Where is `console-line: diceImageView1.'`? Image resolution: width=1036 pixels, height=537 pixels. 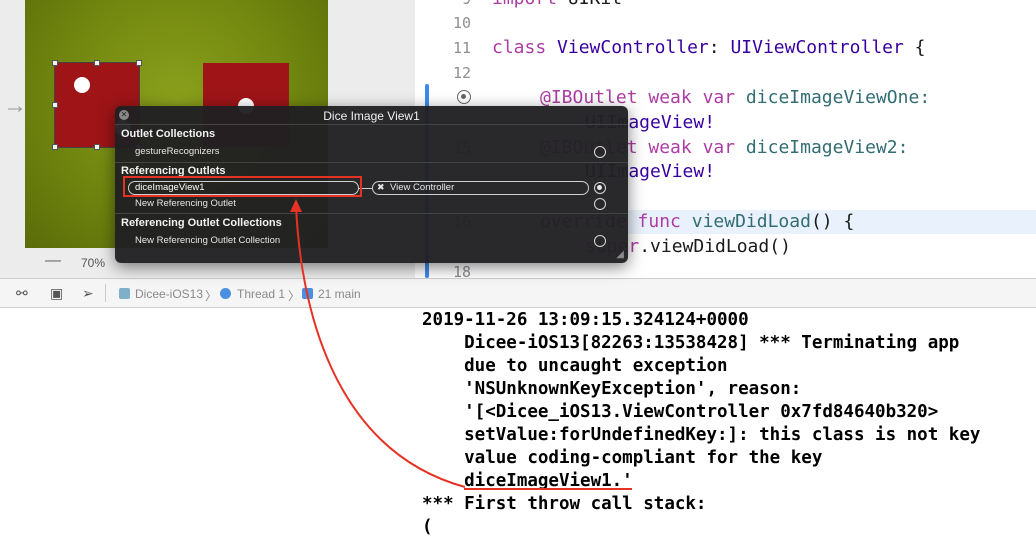
console-line: diceImageView1.' is located at coordinates (527, 481).